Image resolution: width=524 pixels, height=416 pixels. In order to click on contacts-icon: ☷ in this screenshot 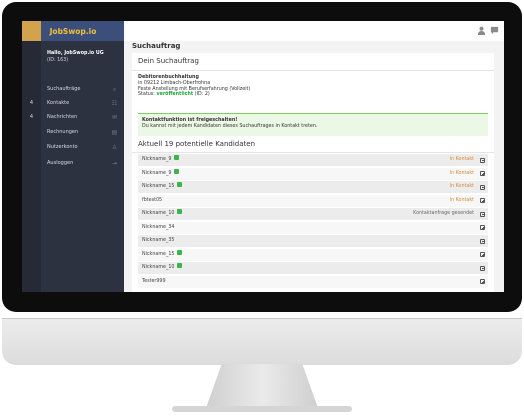, I will do `click(114, 103)`.